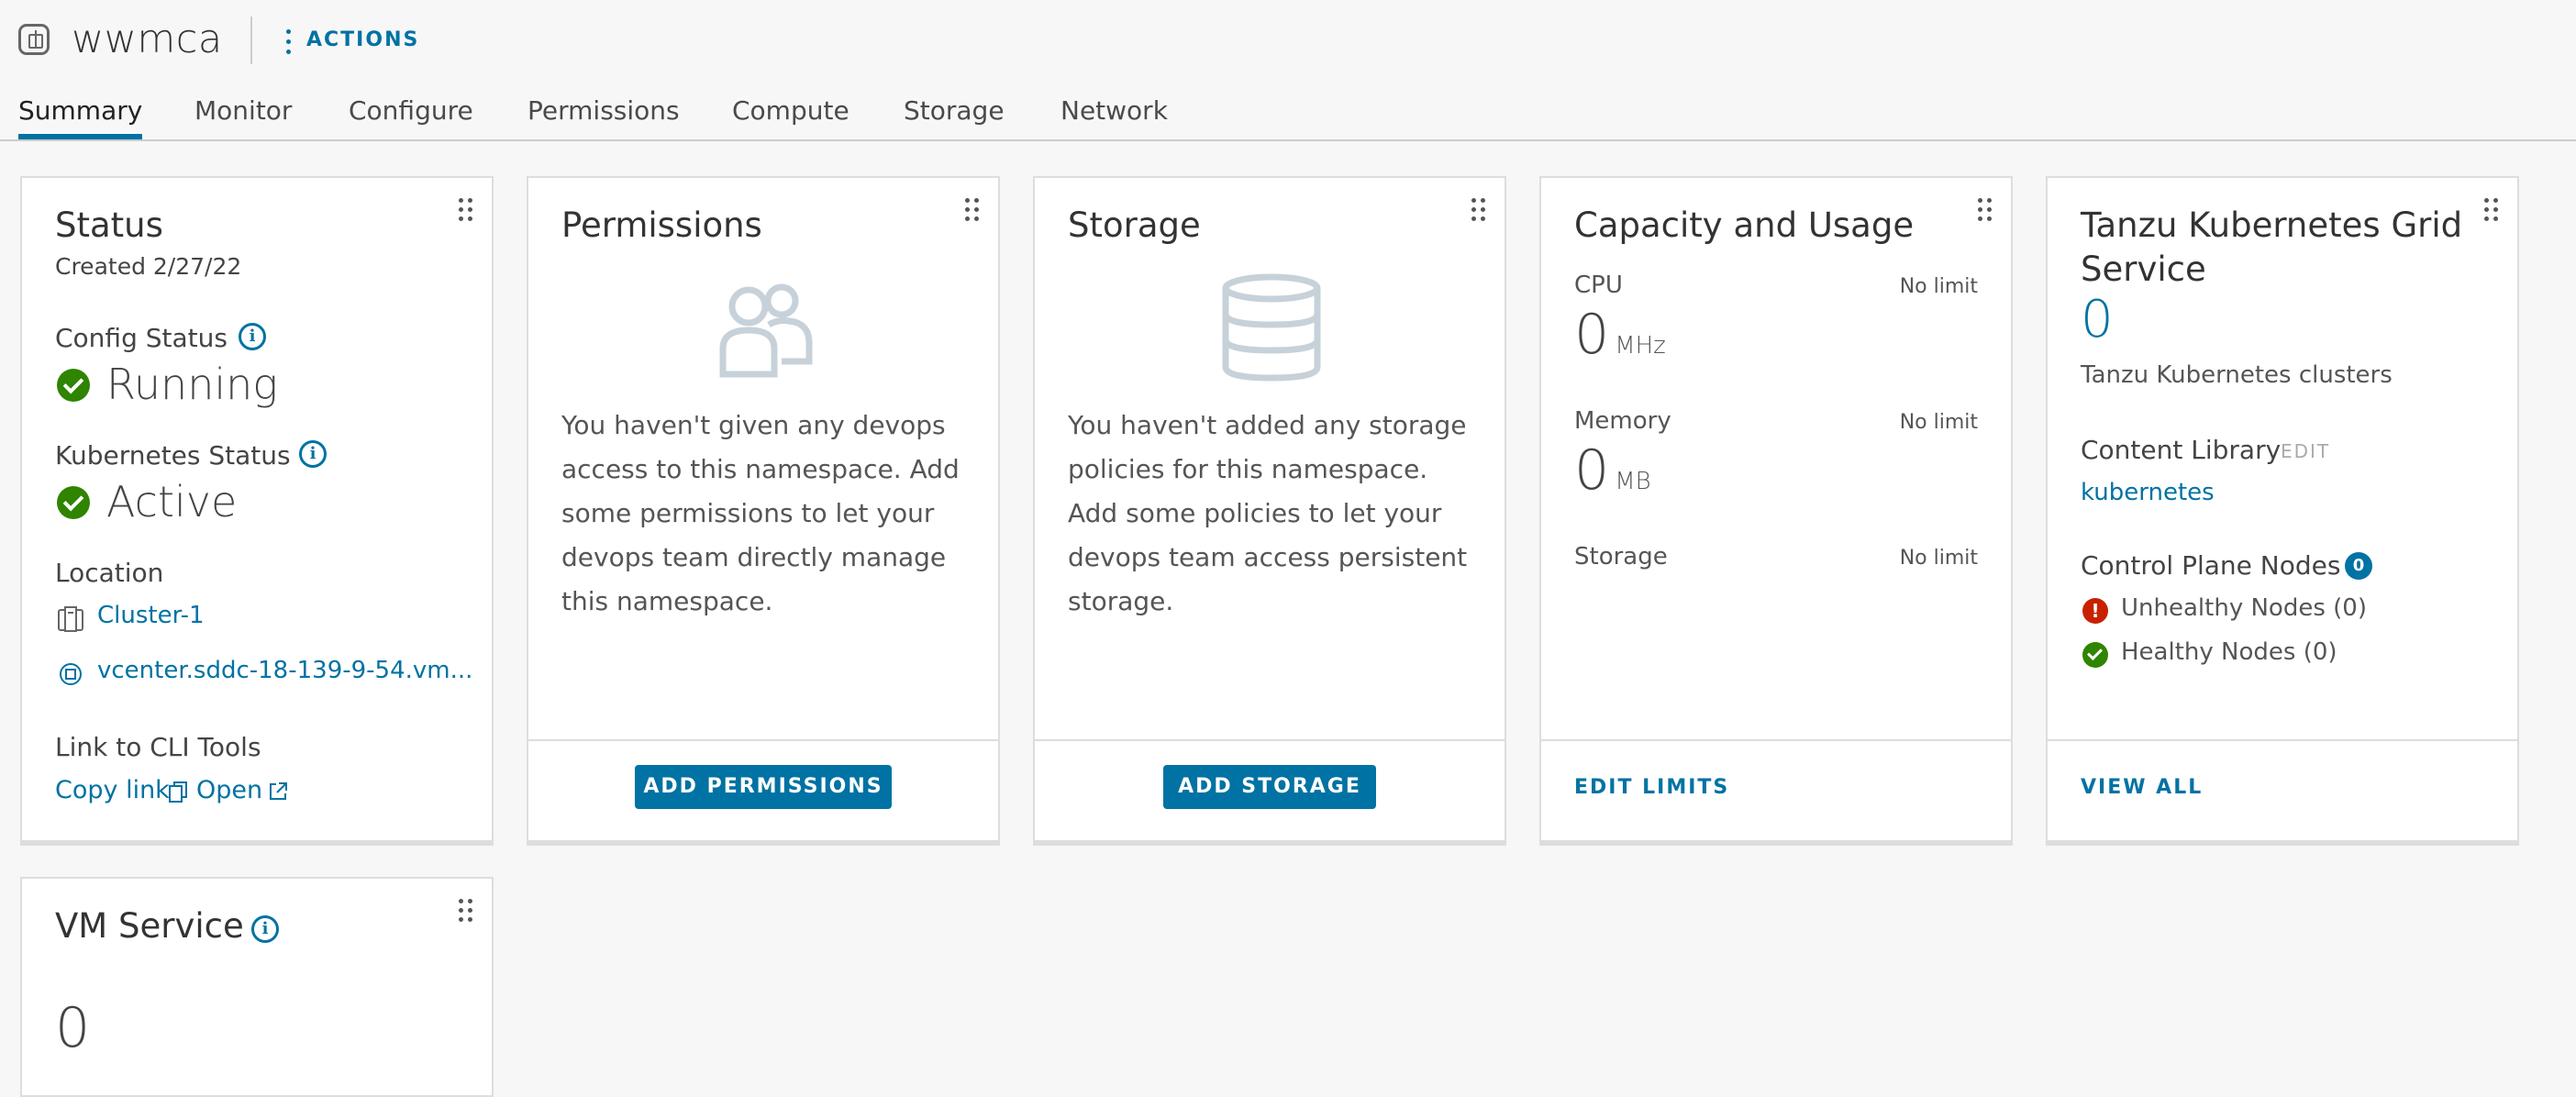  What do you see at coordinates (790, 116) in the screenshot?
I see `tab-compute: Compute` at bounding box center [790, 116].